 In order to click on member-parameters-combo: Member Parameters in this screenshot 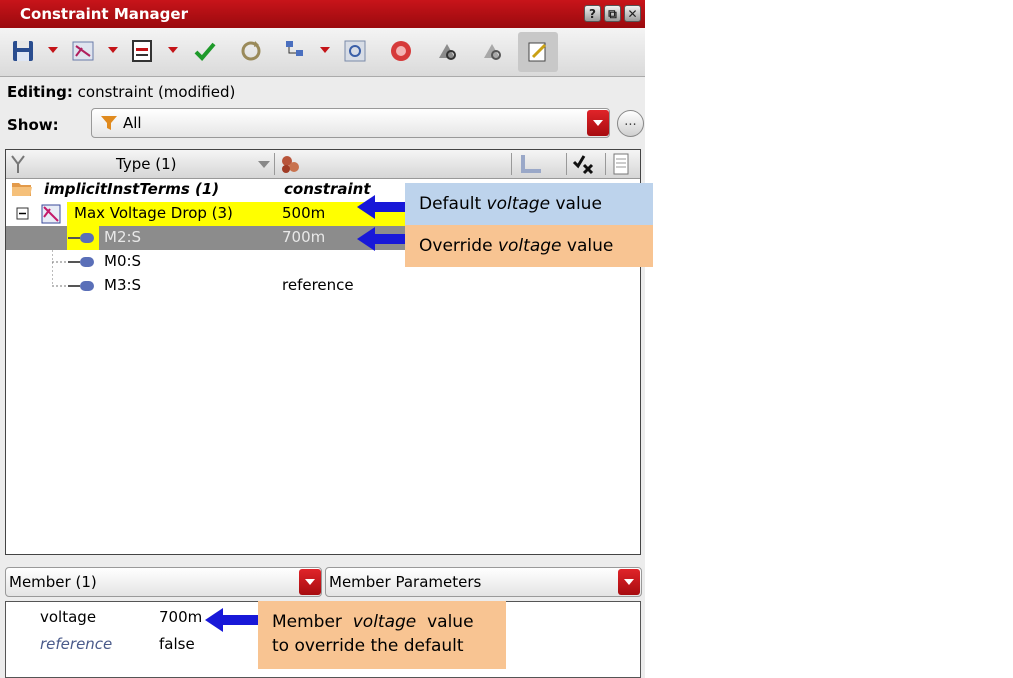, I will do `click(483, 582)`.